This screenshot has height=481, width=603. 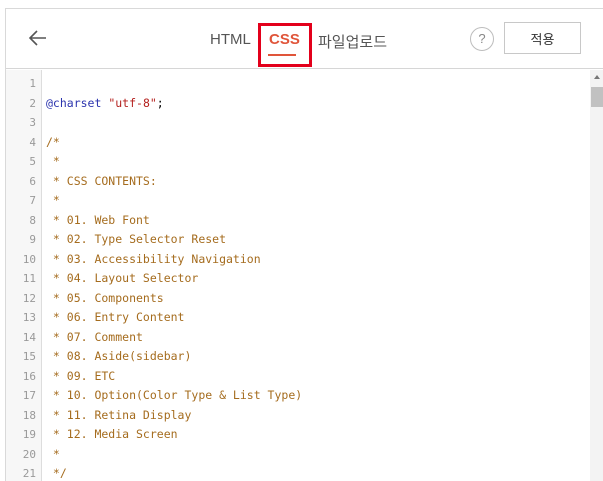 What do you see at coordinates (38, 38) in the screenshot?
I see `back-arrow-icon` at bounding box center [38, 38].